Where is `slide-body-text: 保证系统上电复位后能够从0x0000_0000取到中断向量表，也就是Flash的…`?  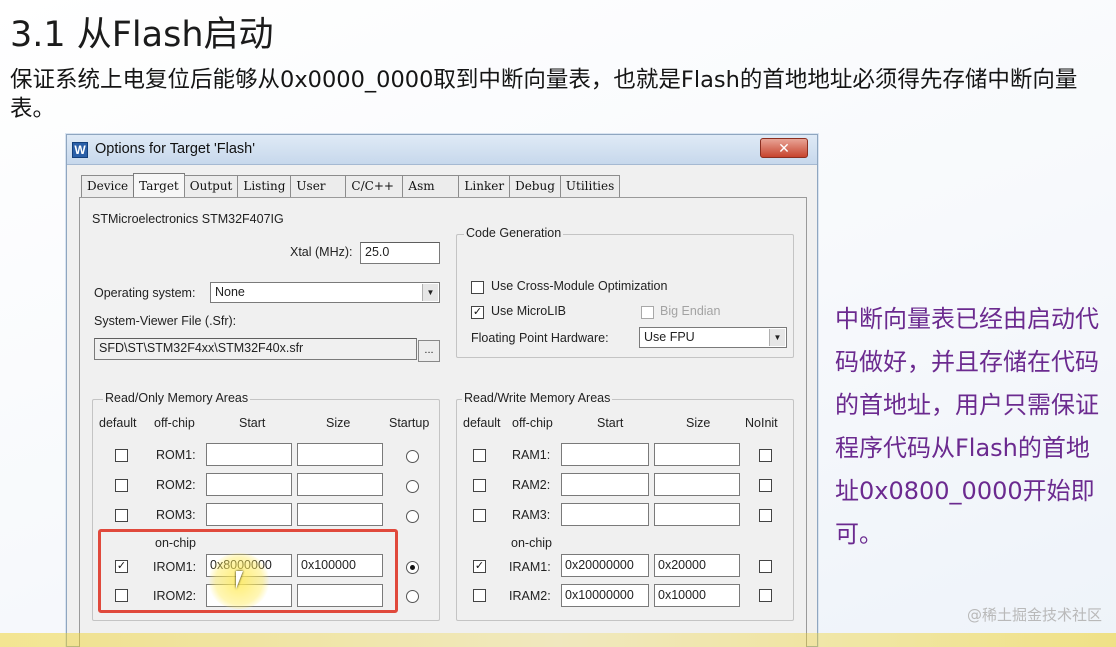
slide-body-text: 保证系统上电复位后能够从0x0000_0000取到中断向量表，也就是Flash的… is located at coordinates (544, 94).